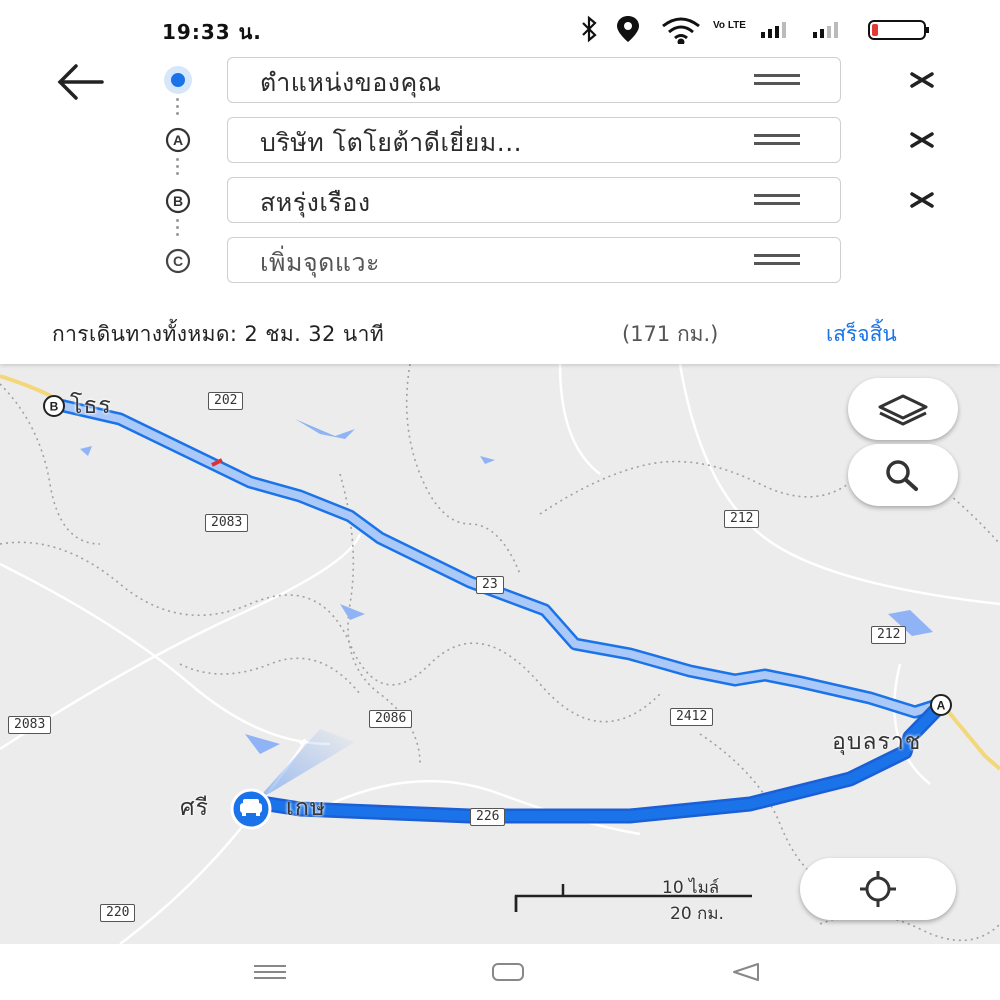  Describe the element at coordinates (898, 30) in the screenshot. I see `battery-icon` at that location.